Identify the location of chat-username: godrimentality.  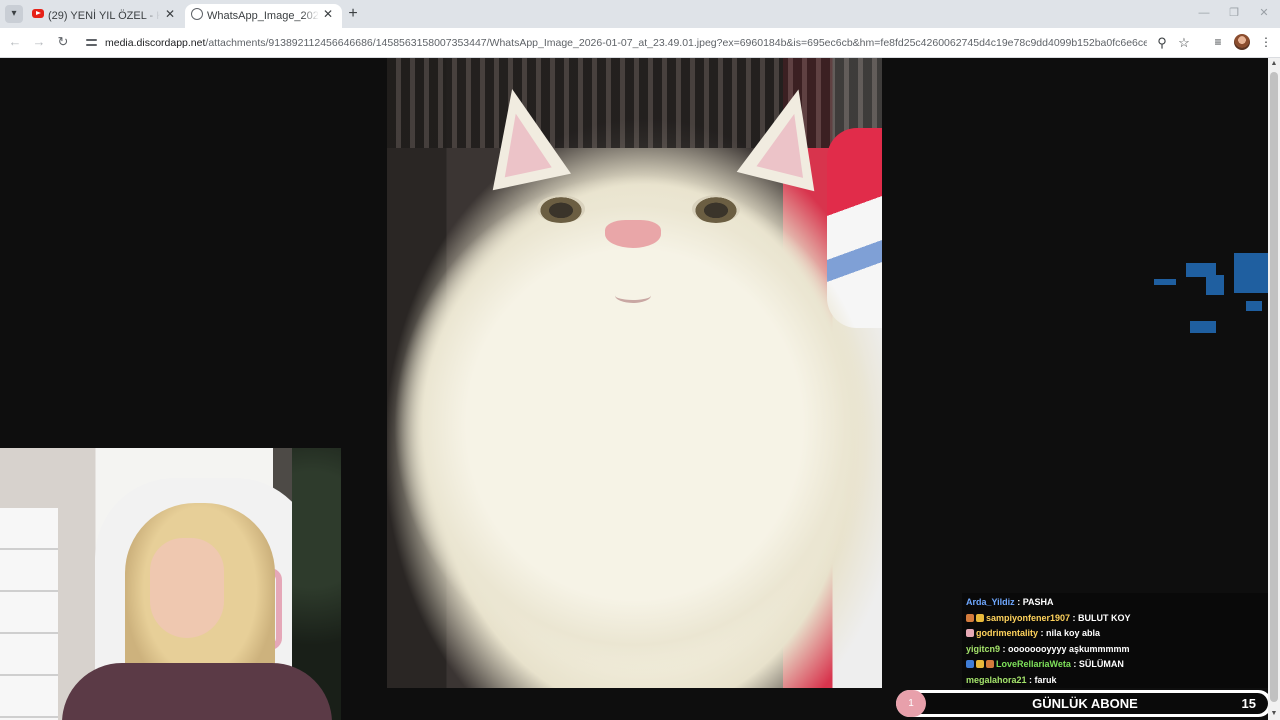
(1007, 633).